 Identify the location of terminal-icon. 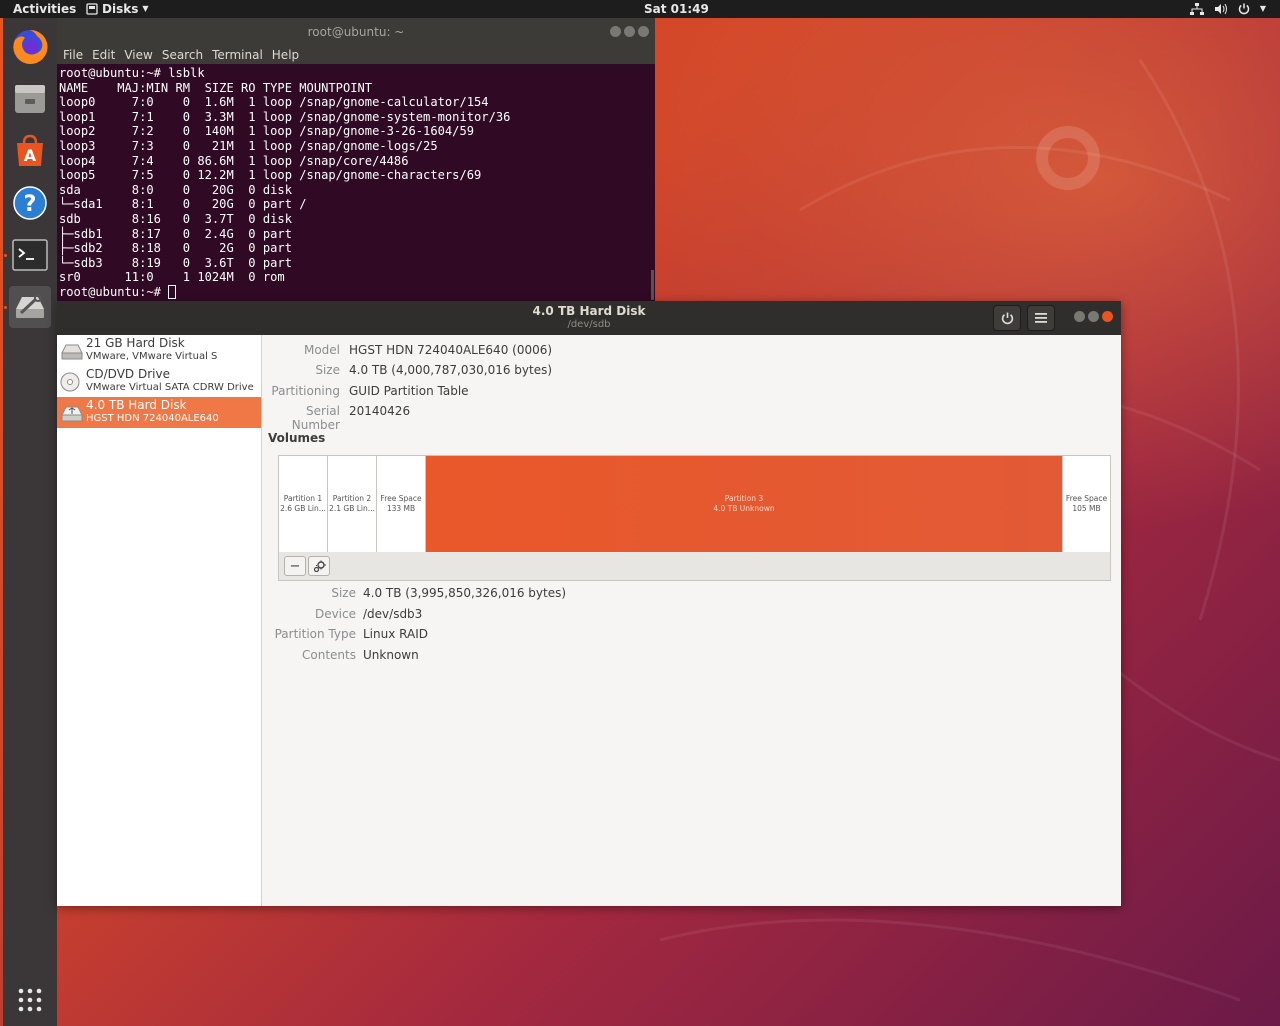
(30, 255).